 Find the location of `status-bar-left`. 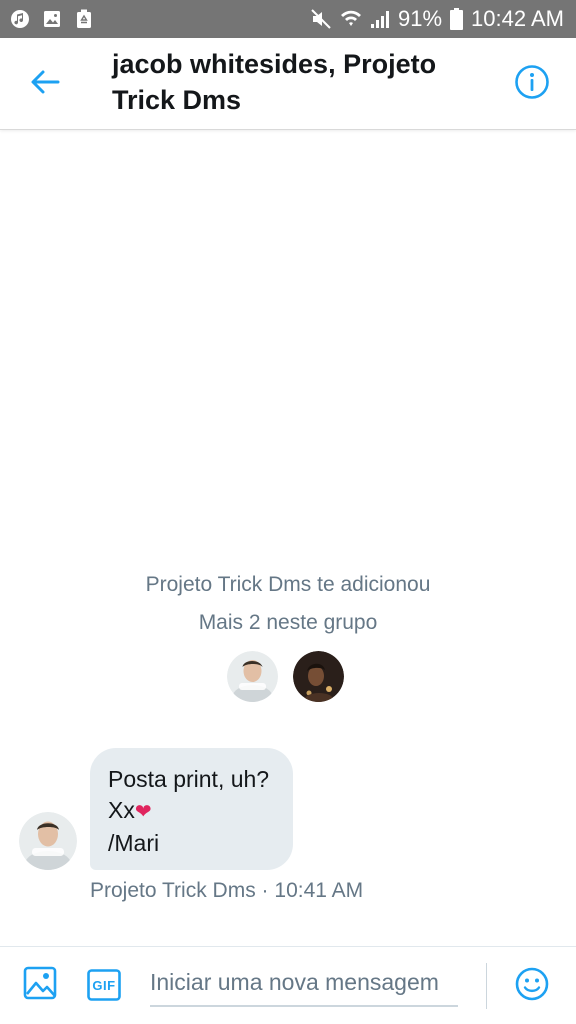

status-bar-left is located at coordinates (52, 19).